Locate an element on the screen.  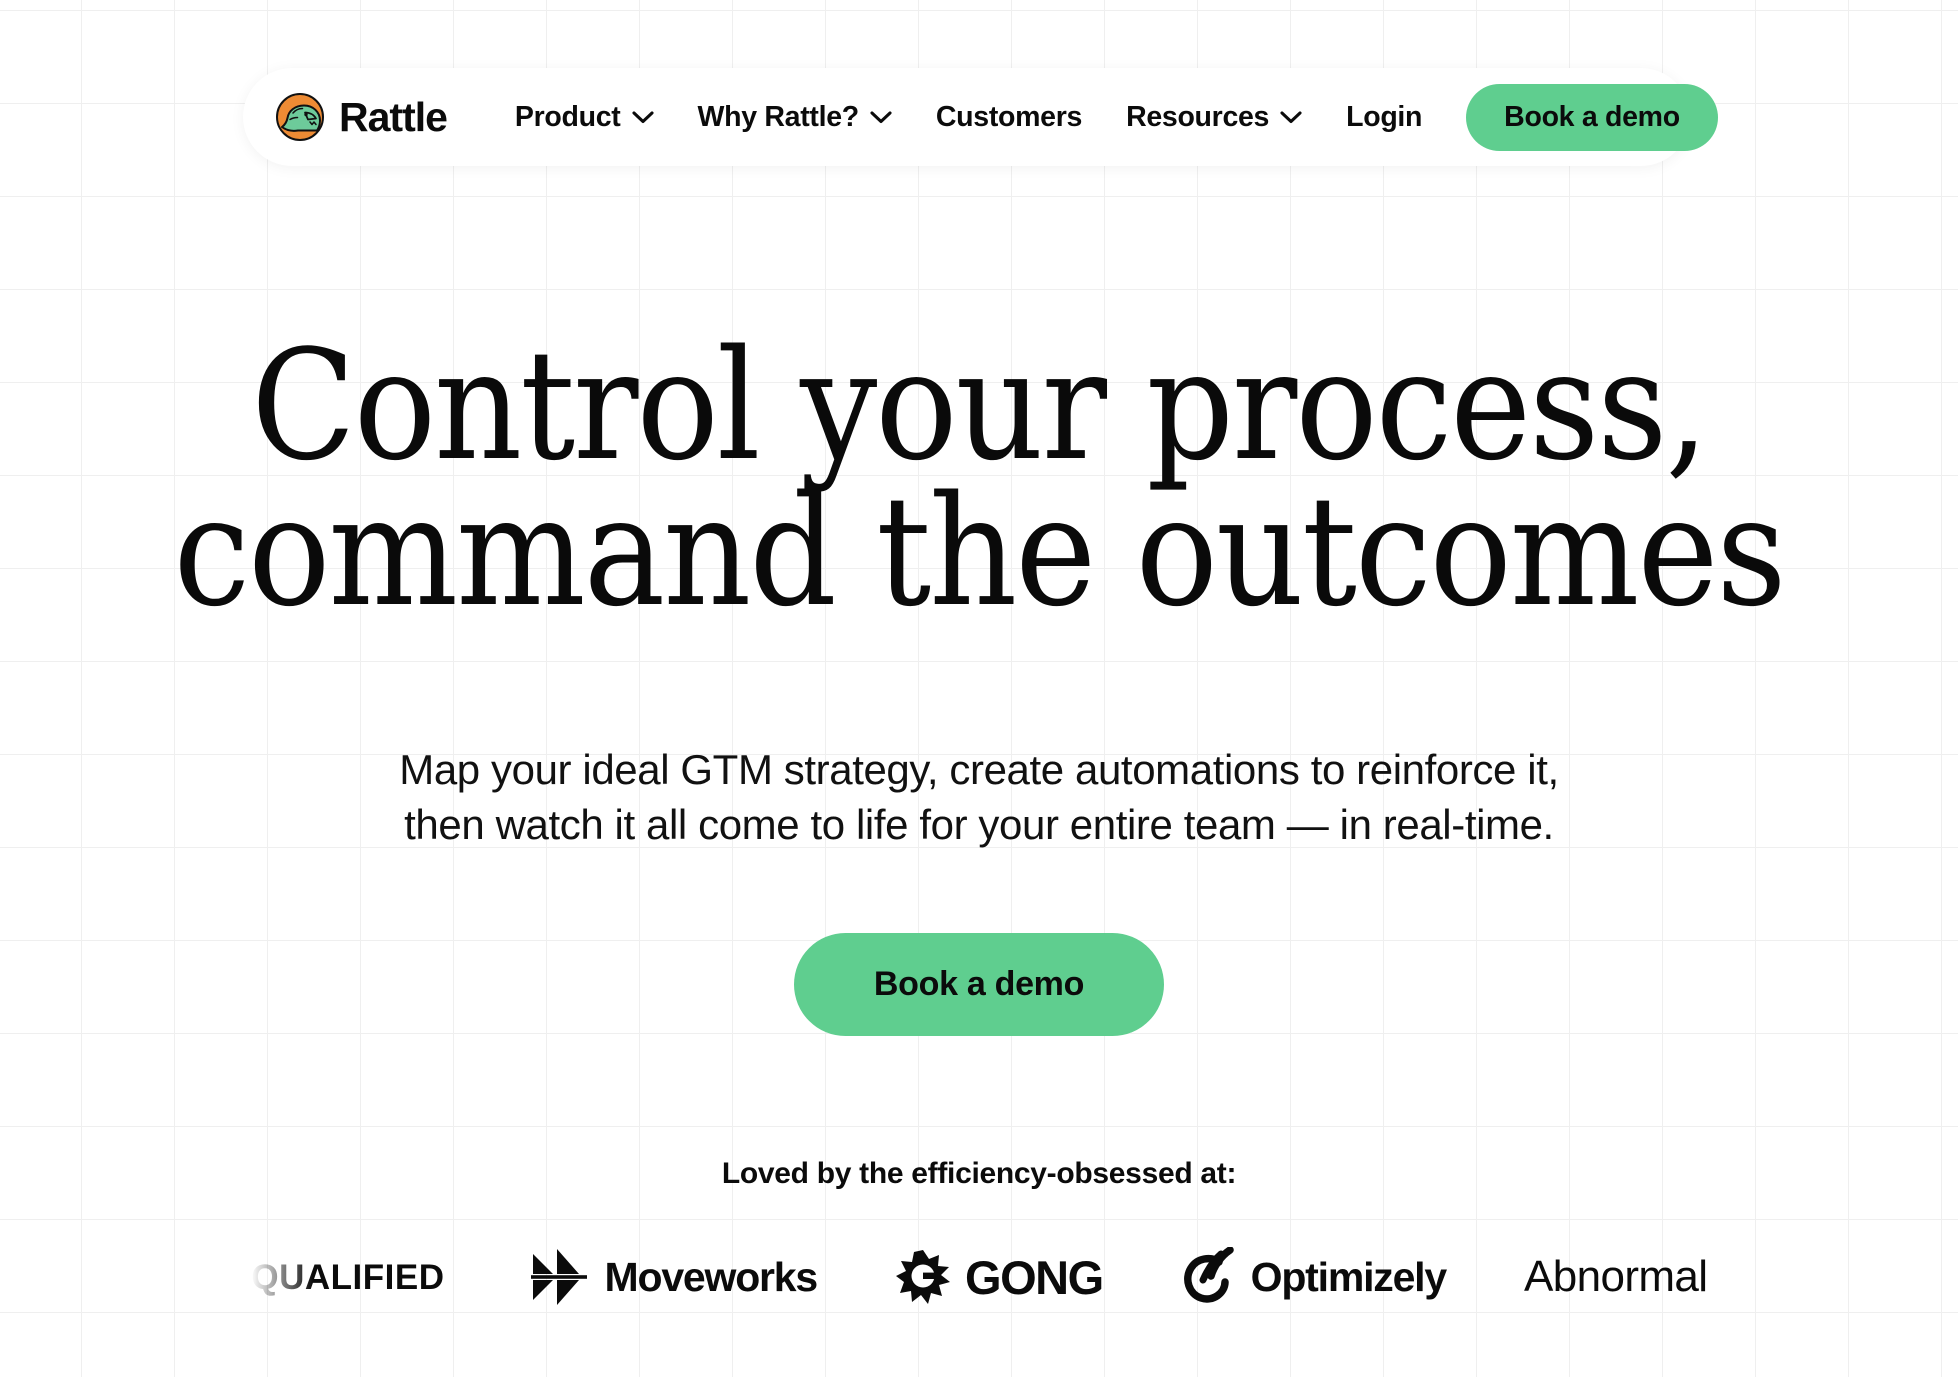
customer-logo-moveworks: Moveworks is located at coordinates (673, 1277).